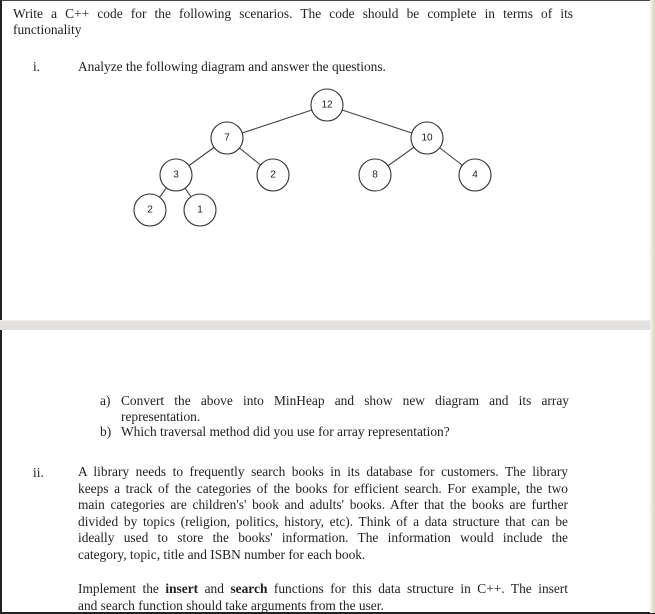 The width and height of the screenshot is (655, 614). I want to click on tree-node-value: 1, so click(200, 210).